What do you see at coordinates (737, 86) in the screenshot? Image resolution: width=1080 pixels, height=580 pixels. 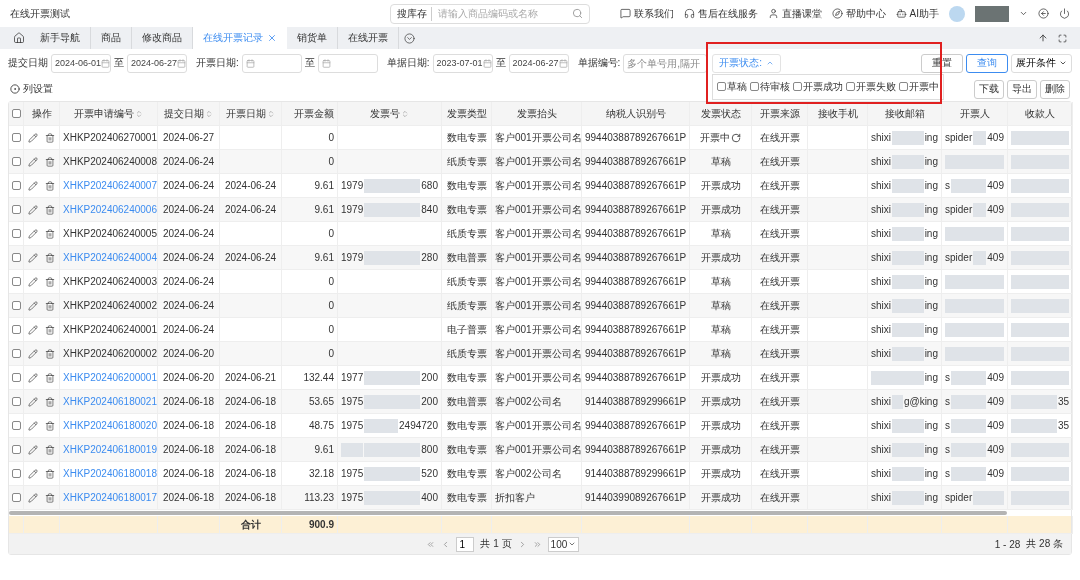 I see `option-label: 草稿` at bounding box center [737, 86].